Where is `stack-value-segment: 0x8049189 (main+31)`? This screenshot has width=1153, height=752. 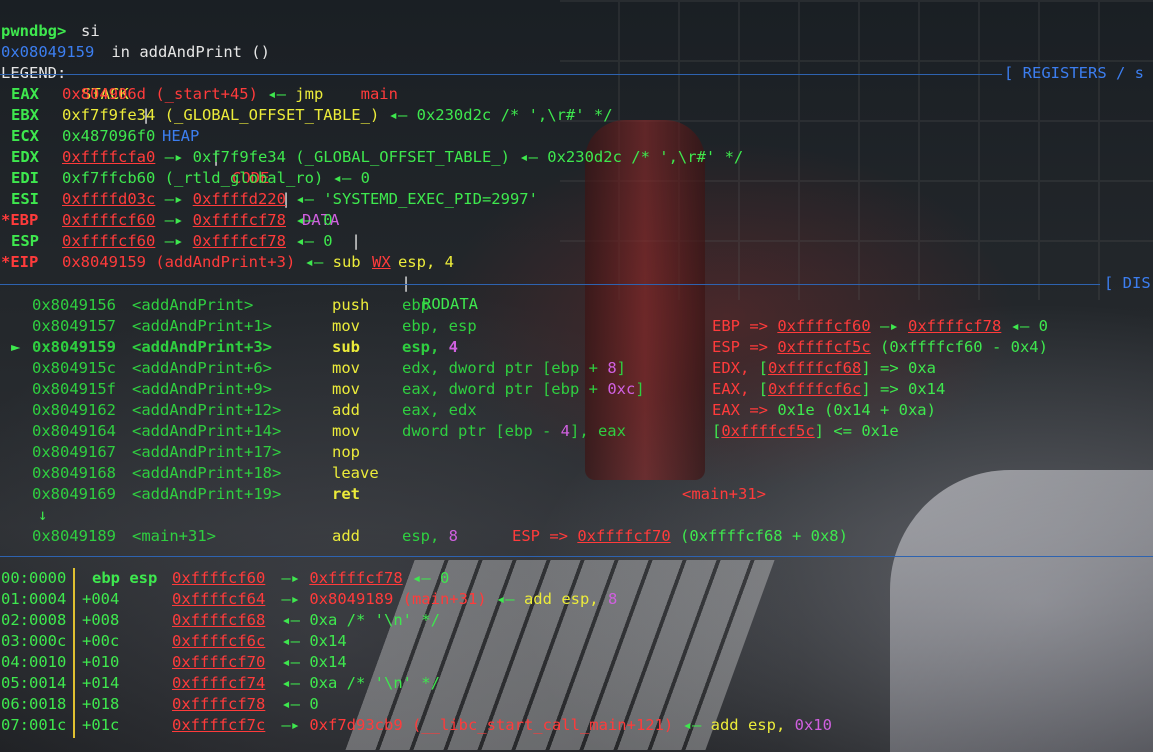
stack-value-segment: 0x8049189 (main+31) is located at coordinates (398, 599).